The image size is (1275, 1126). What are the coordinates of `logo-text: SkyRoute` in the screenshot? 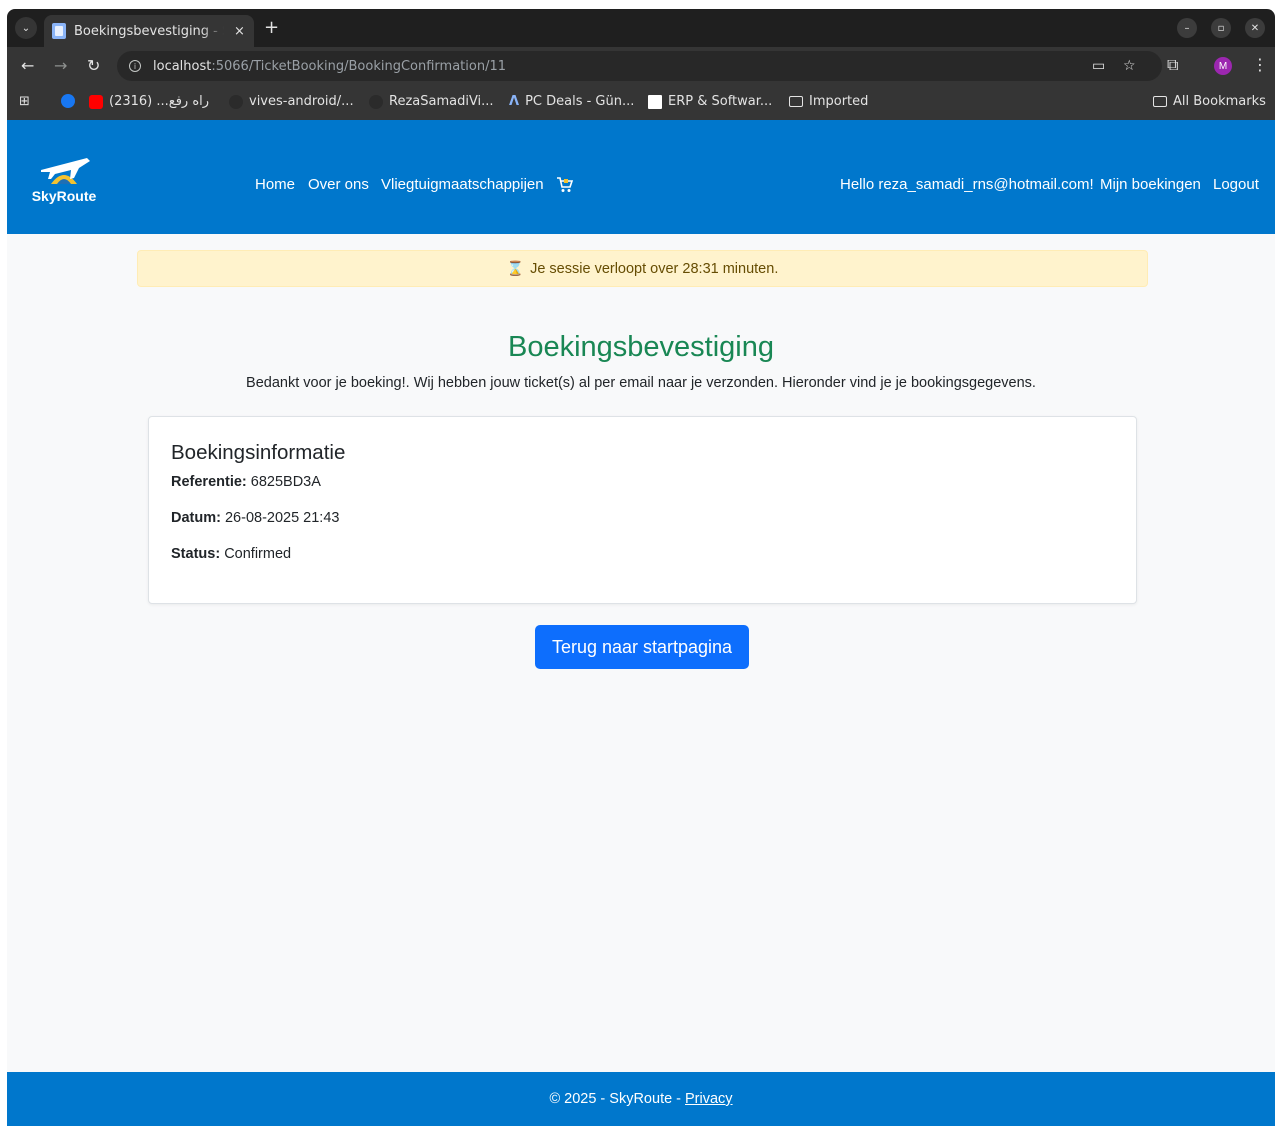 It's located at (64, 196).